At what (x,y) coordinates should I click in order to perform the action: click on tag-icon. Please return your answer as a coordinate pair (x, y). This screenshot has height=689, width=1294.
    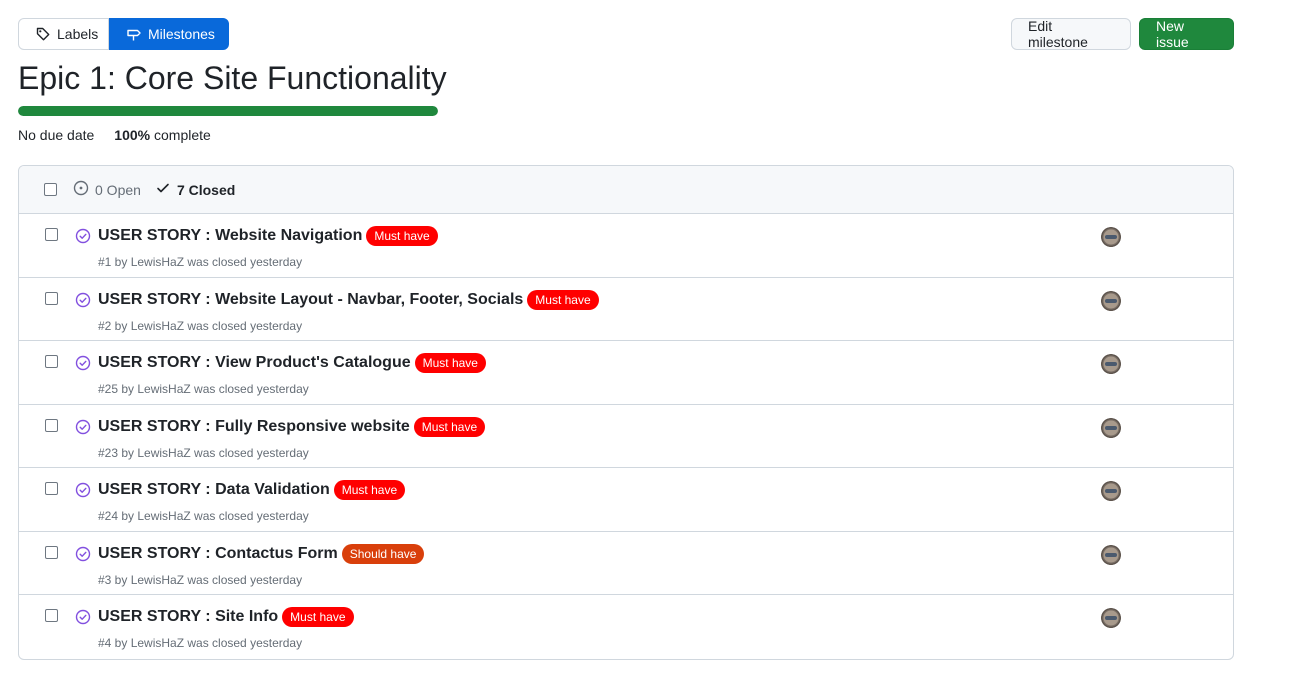
    Looking at the image, I should click on (43, 34).